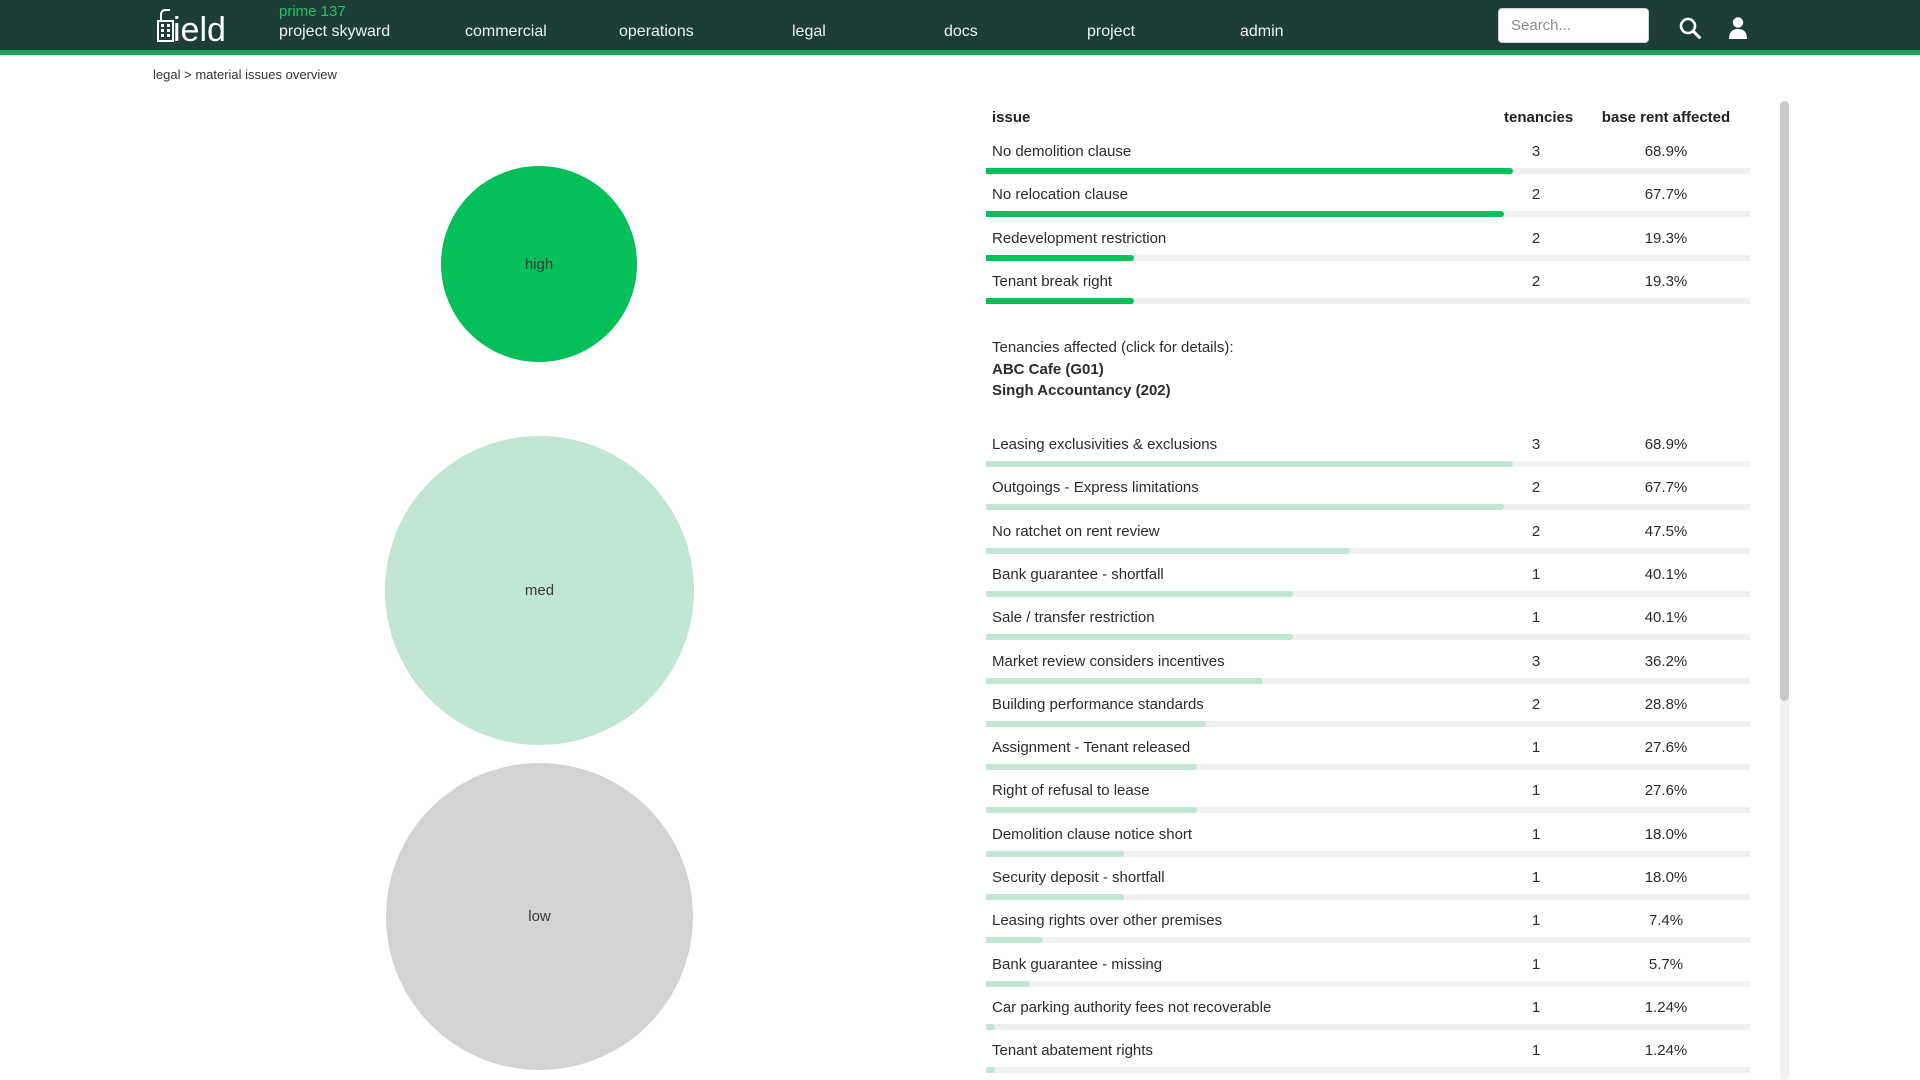 The width and height of the screenshot is (1920, 1080). Describe the element at coordinates (1368, 491) in the screenshot. I see `table-row: Outgoings - Express limitations 2 67.7%` at that location.